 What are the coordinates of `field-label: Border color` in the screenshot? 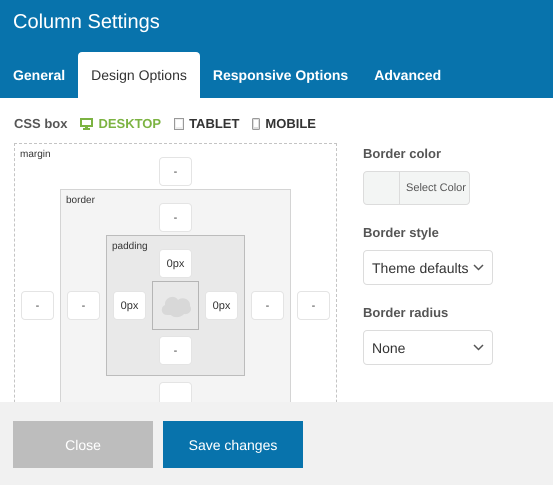 It's located at (402, 153).